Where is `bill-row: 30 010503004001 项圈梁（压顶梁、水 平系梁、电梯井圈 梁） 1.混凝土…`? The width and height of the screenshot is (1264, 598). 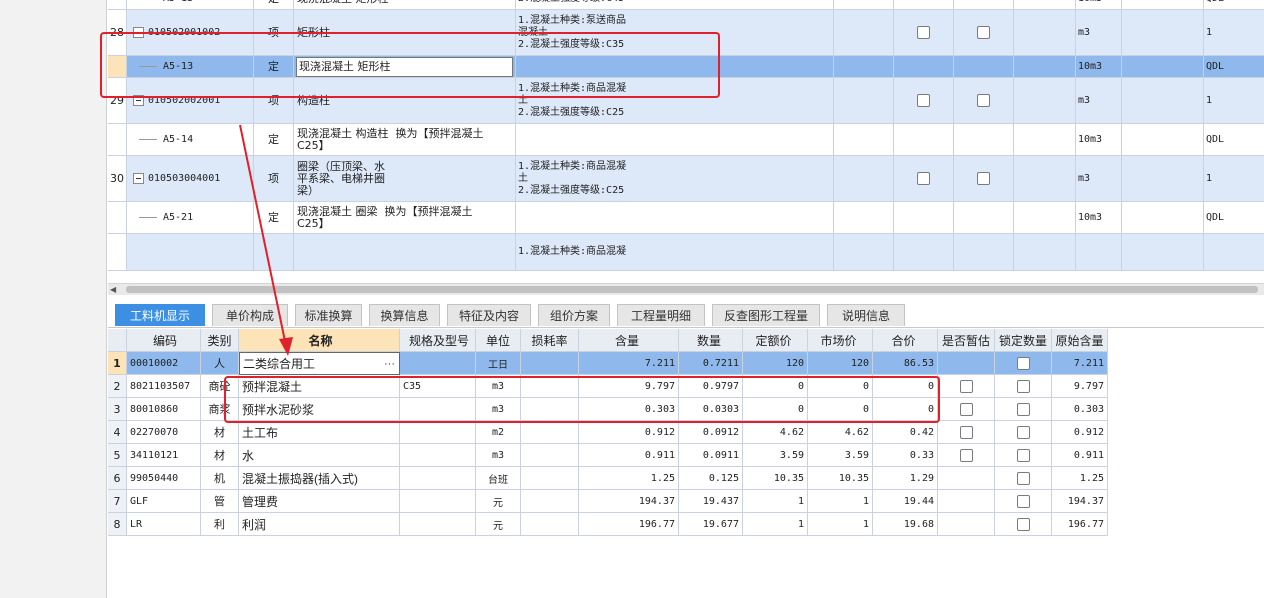 bill-row: 30 010503004001 项圈梁（压顶梁、水 平系梁、电梯井圈 梁） 1.混凝土… is located at coordinates (686, 179).